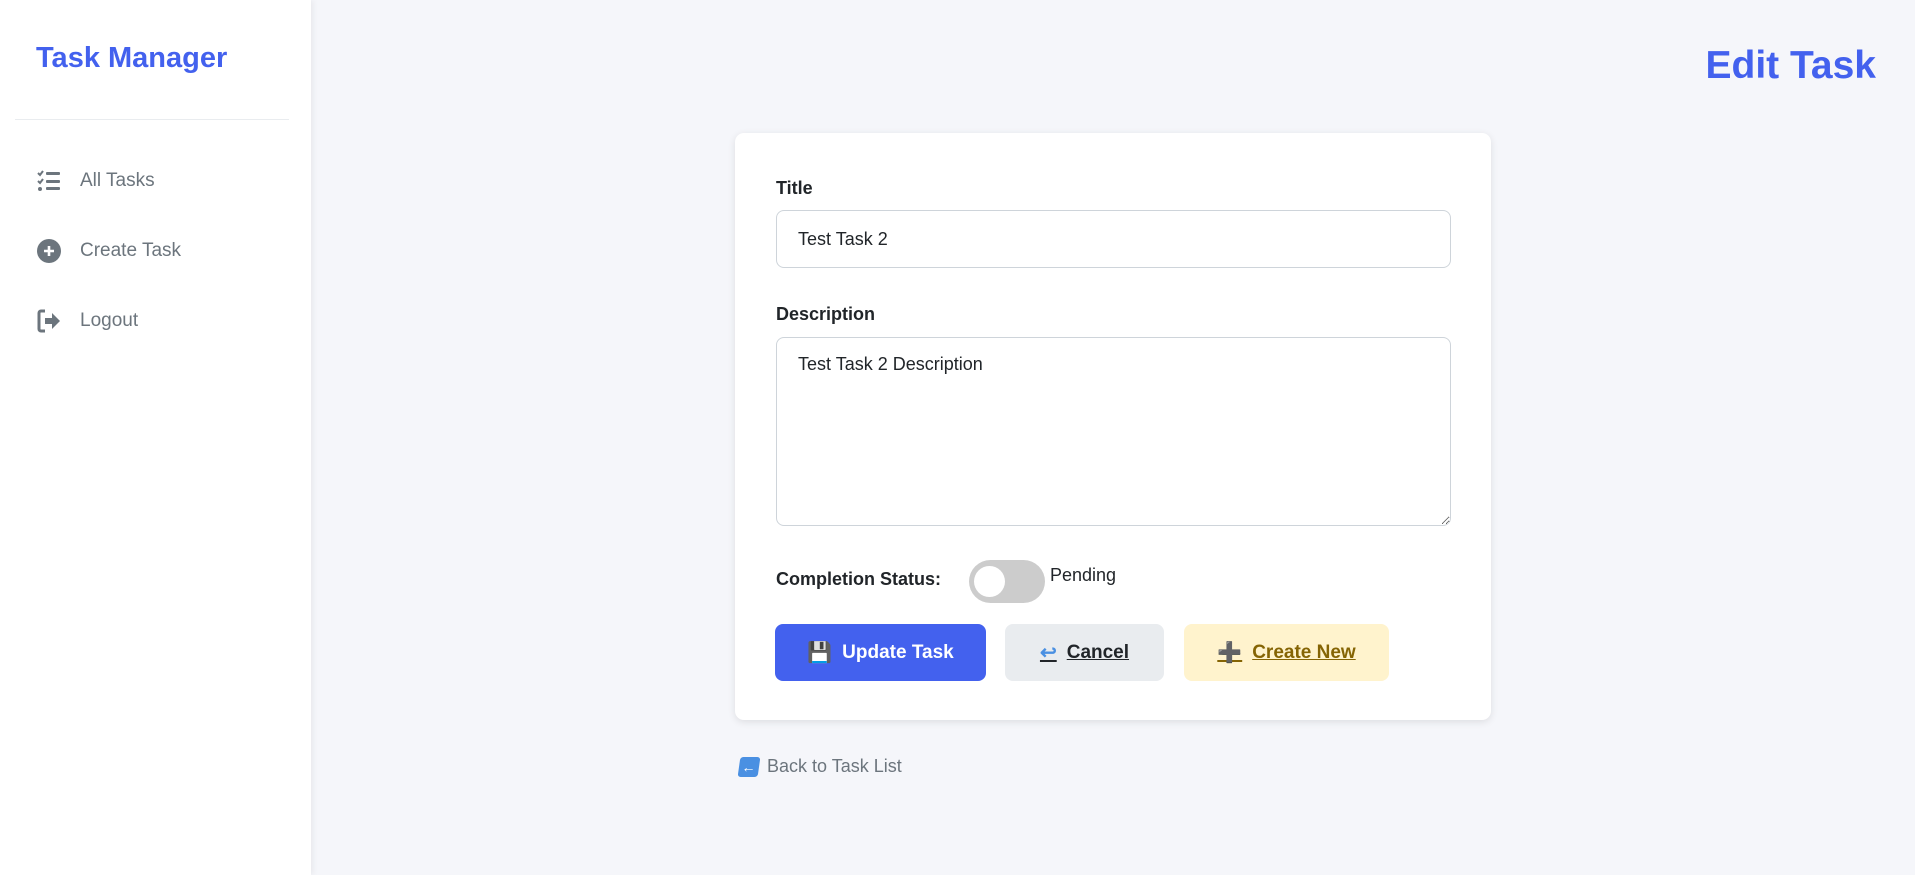  What do you see at coordinates (1098, 652) in the screenshot?
I see `cancel-label: Cancel` at bounding box center [1098, 652].